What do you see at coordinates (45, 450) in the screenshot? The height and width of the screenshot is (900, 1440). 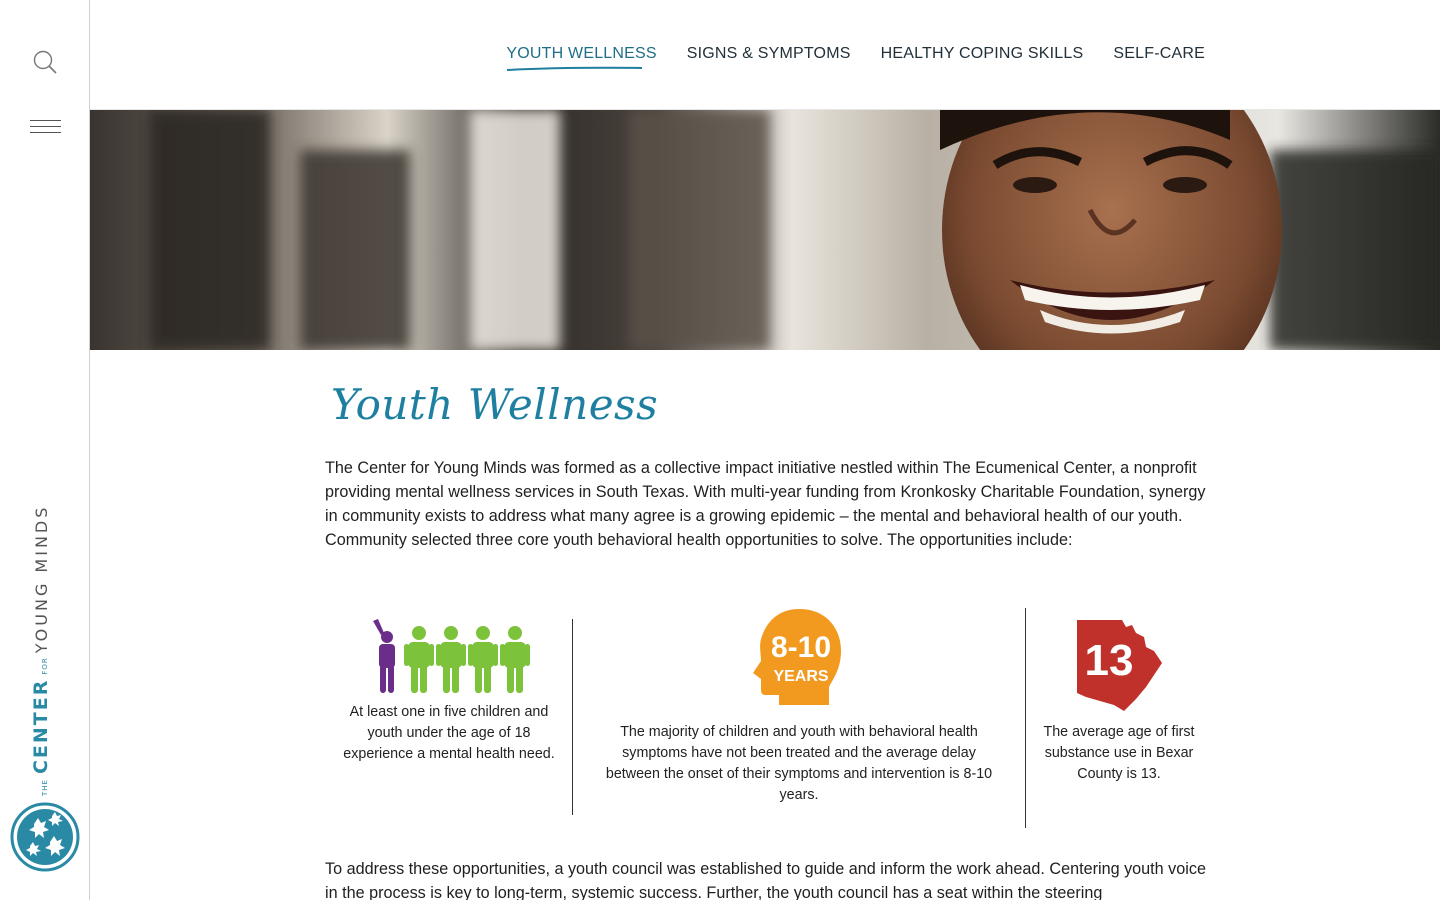 I see `sidebar: THE CENTER FOR YOUNG MINDS` at bounding box center [45, 450].